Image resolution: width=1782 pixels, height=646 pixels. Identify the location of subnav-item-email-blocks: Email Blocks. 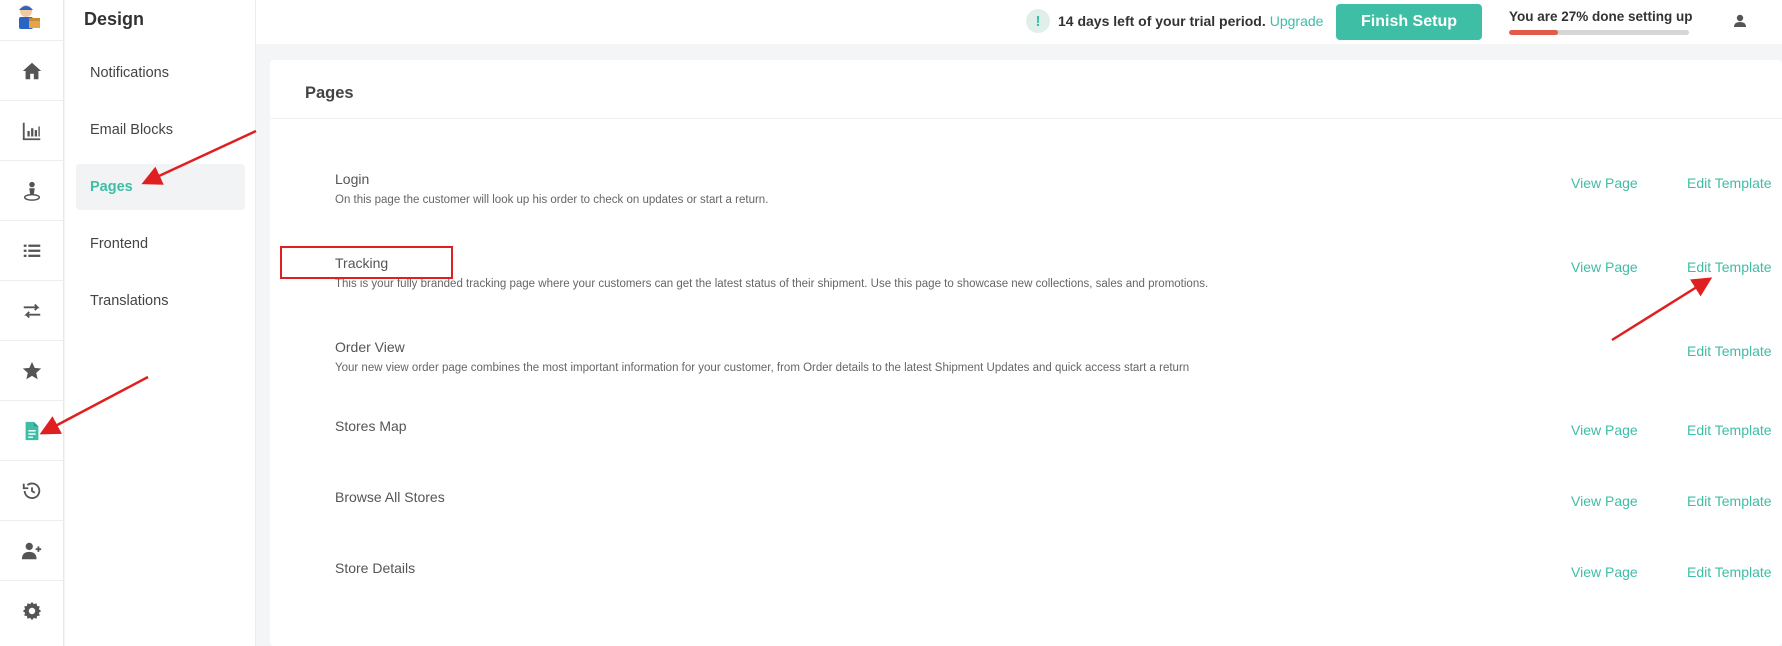
(160, 130).